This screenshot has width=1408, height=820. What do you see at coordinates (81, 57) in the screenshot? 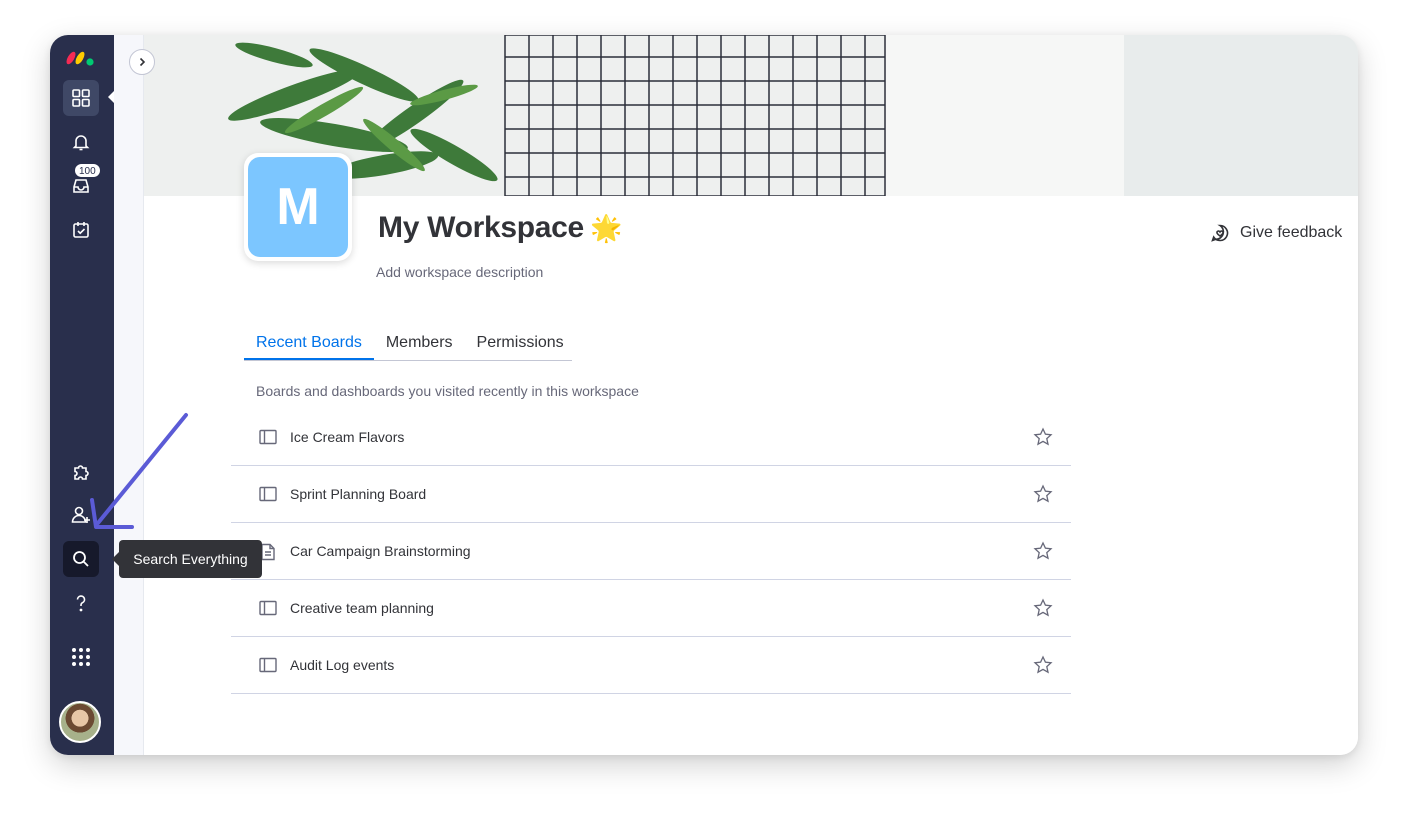
I see `monday-logo-icon` at bounding box center [81, 57].